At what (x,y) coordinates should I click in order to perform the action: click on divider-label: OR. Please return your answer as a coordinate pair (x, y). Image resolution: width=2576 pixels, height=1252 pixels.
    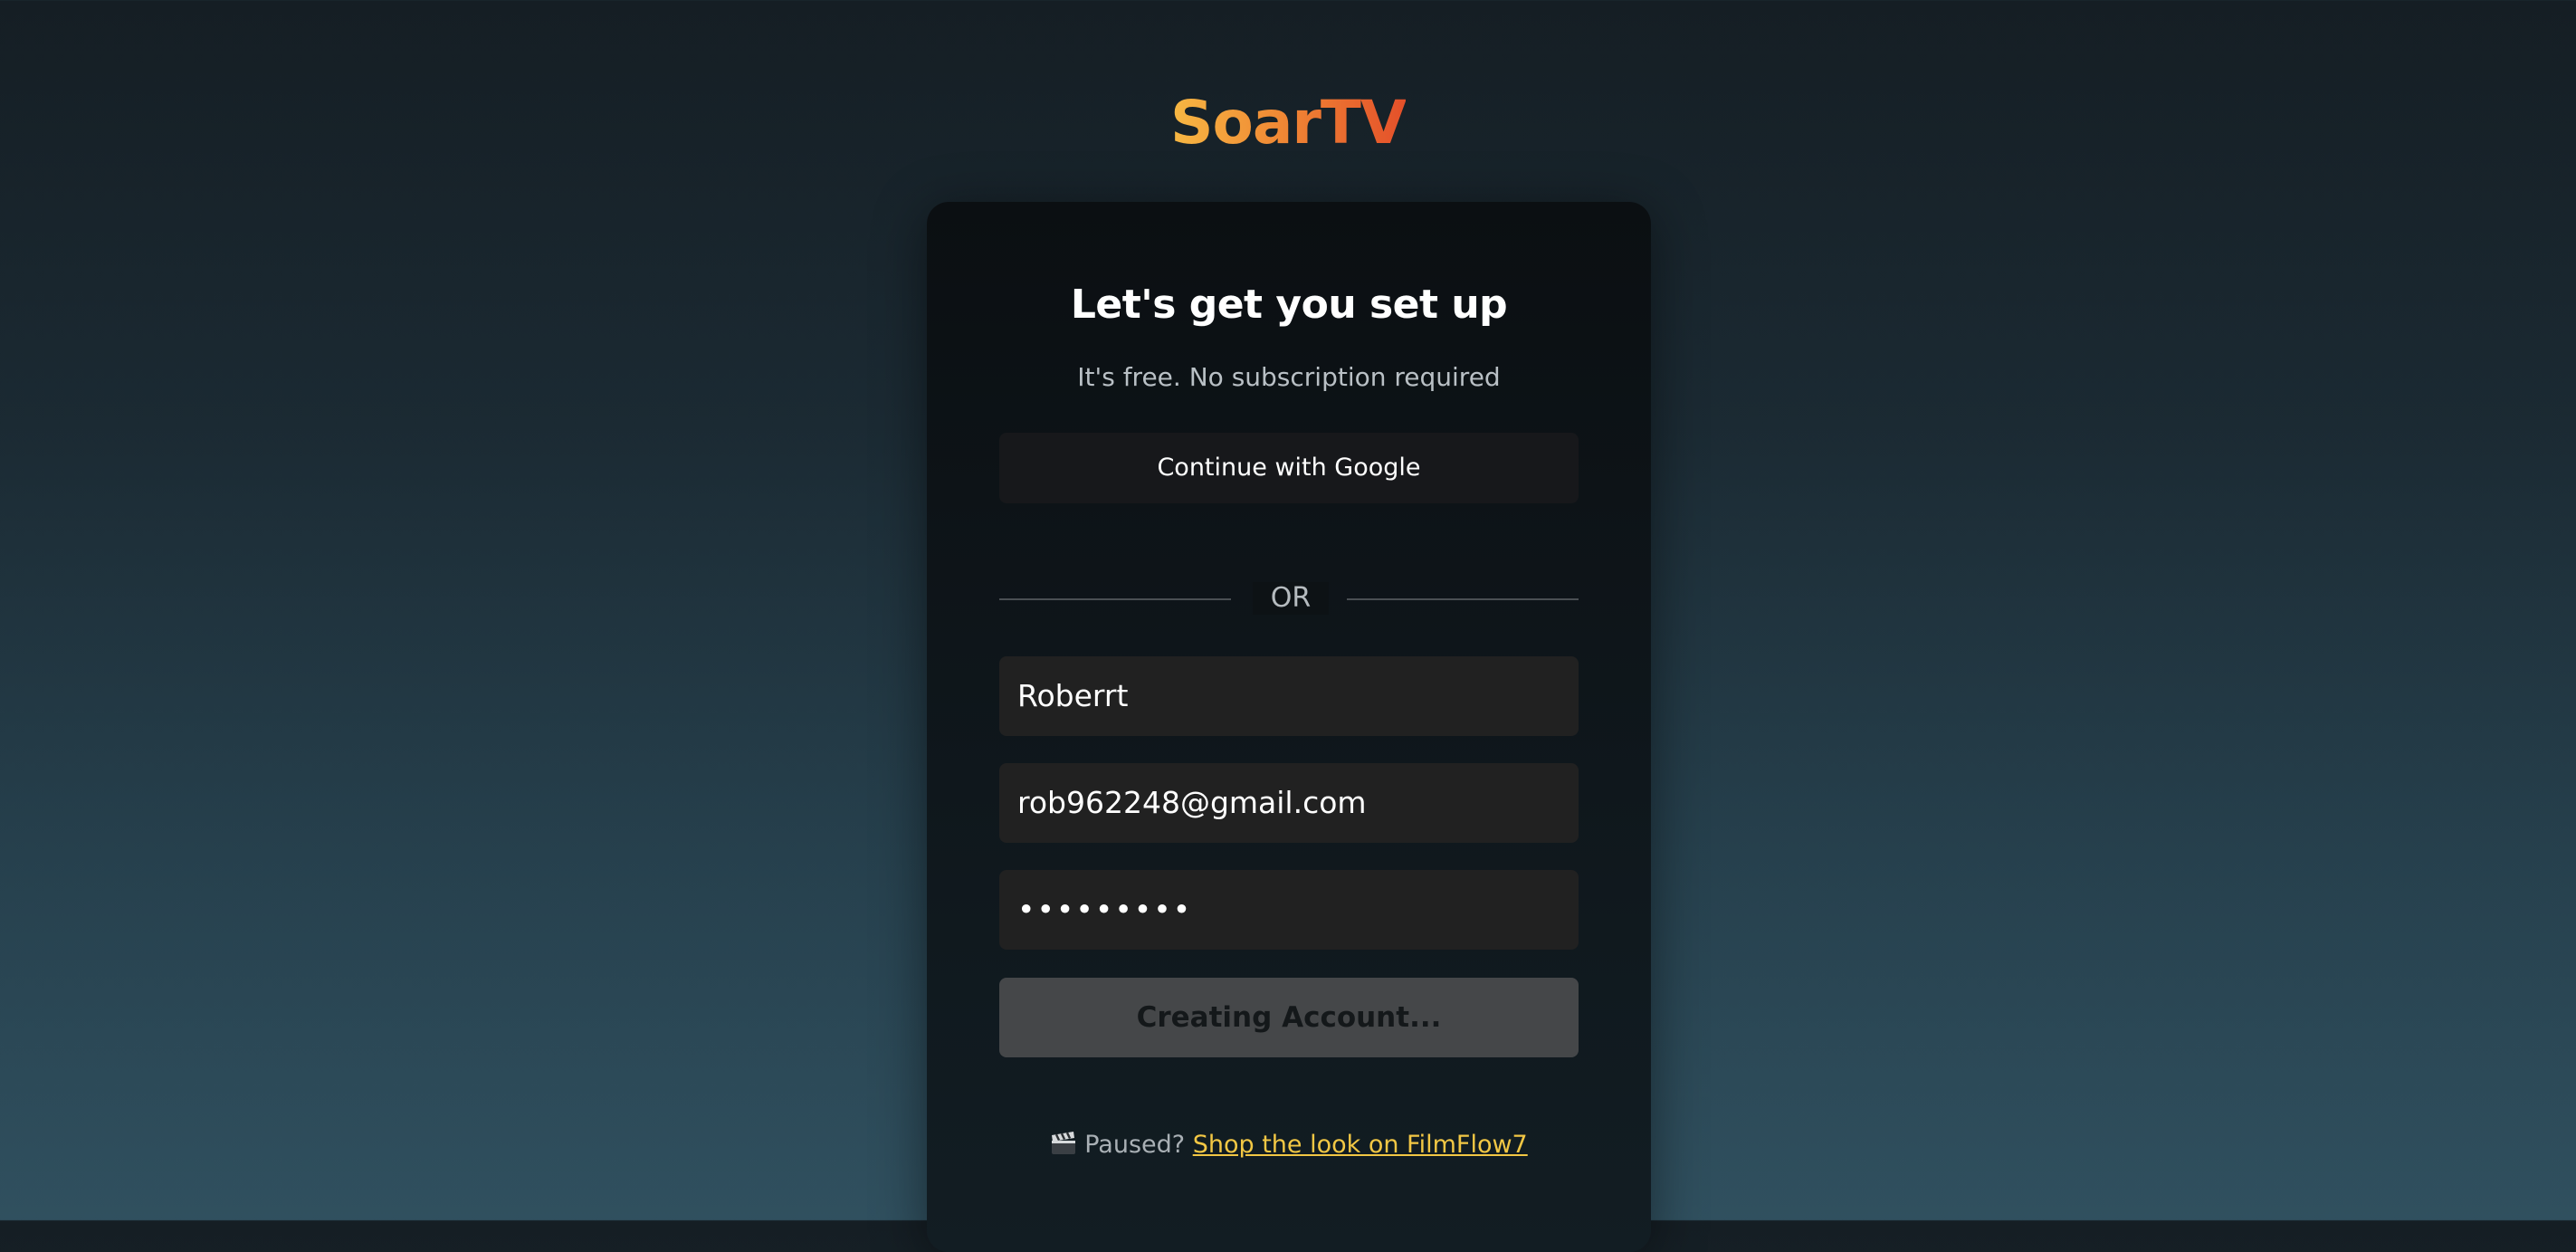
    Looking at the image, I should click on (1291, 598).